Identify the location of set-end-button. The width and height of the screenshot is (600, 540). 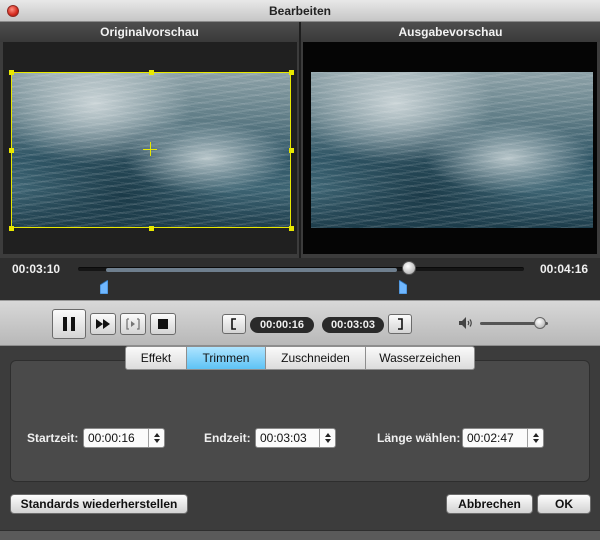
(400, 324).